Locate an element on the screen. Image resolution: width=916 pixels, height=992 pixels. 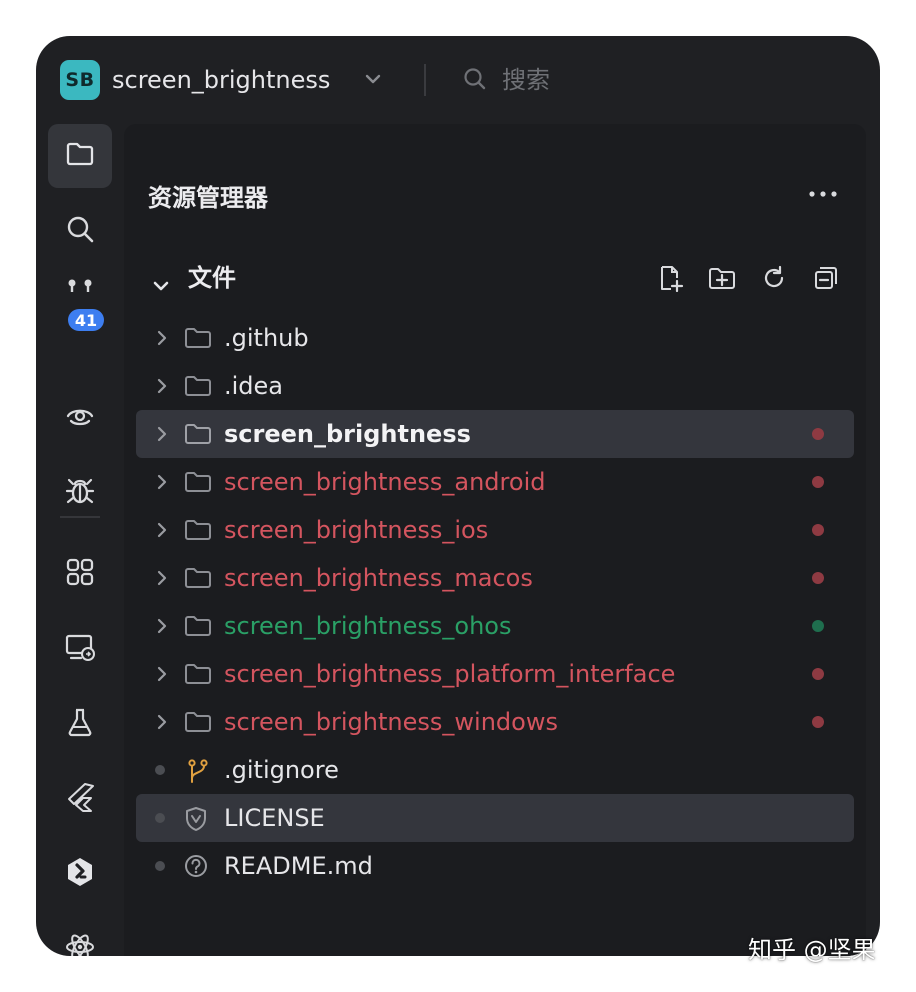
refresh-icon is located at coordinates (774, 280).